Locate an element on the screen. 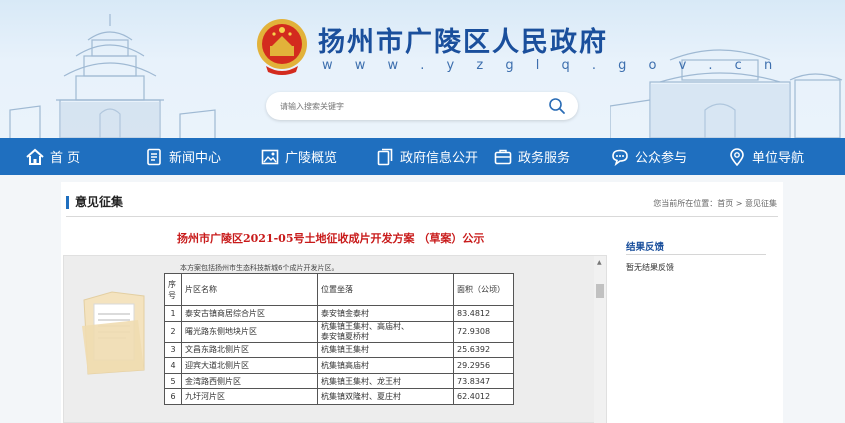 The image size is (845, 423). header-name: 片区名称 is located at coordinates (249, 289).